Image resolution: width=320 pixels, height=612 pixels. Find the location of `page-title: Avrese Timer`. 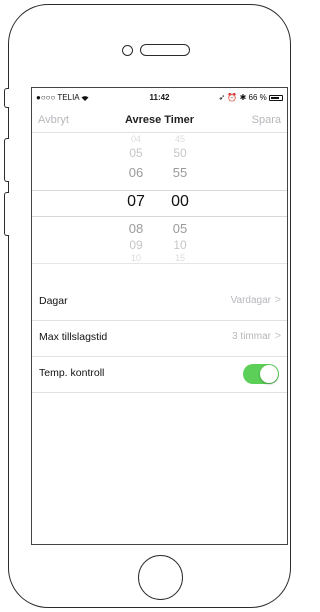

page-title: Avrese Timer is located at coordinates (159, 120).